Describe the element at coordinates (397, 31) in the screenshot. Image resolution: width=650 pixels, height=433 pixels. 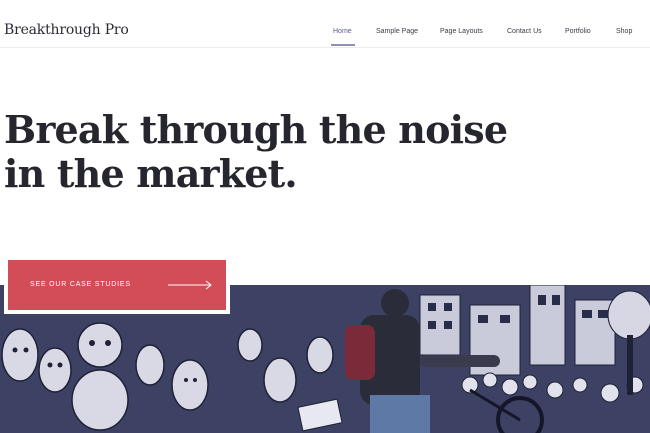
I see `nav-item-sample-page: Sample Page` at that location.